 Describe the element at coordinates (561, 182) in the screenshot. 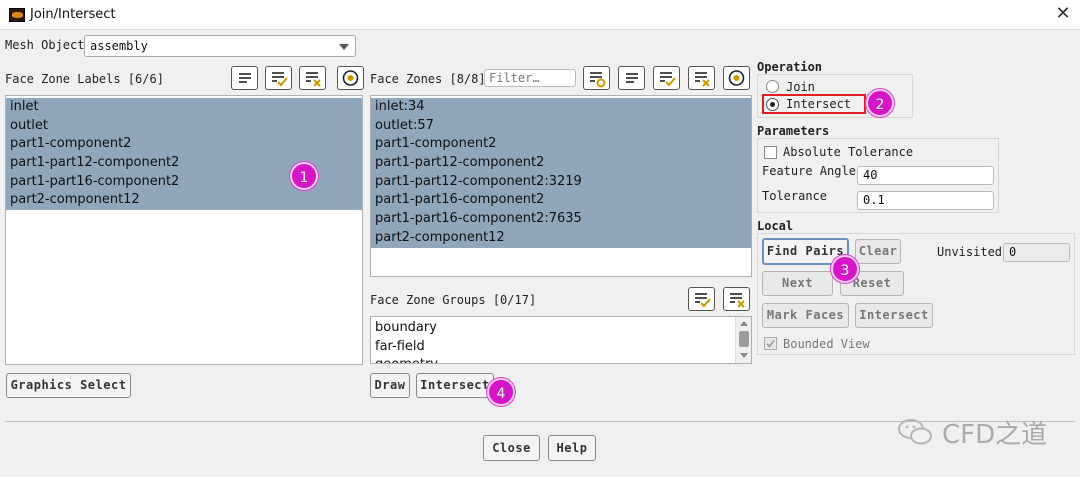

I see `list-item: part1-part12-component2:3219` at that location.